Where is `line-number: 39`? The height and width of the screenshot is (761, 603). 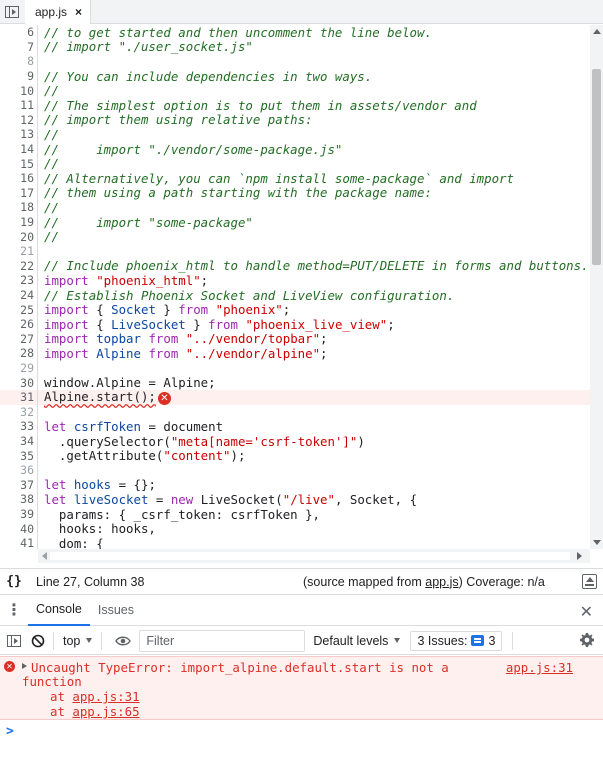 line-number: 39 is located at coordinates (19, 514).